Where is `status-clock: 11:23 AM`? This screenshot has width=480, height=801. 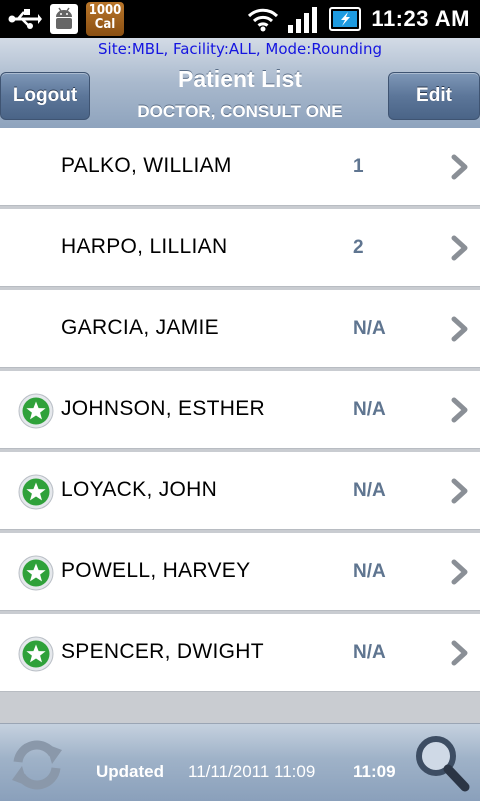 status-clock: 11:23 AM is located at coordinates (420, 18).